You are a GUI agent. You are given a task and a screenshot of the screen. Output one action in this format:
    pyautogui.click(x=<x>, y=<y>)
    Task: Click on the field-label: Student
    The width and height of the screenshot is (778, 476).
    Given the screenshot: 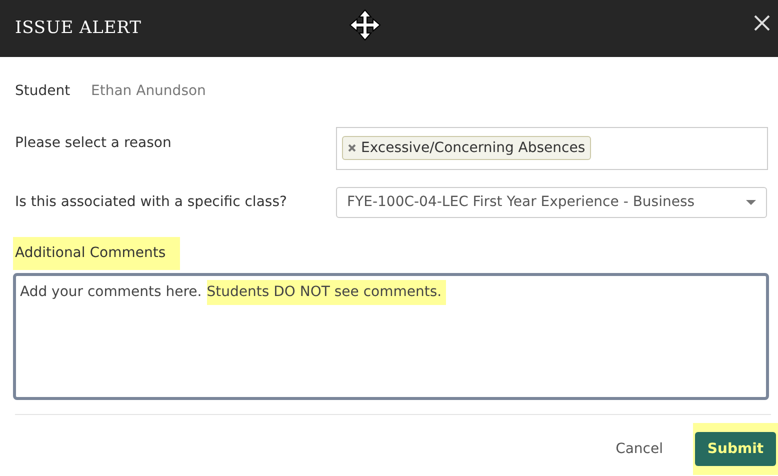 What is the action you would take?
    pyautogui.click(x=43, y=91)
    